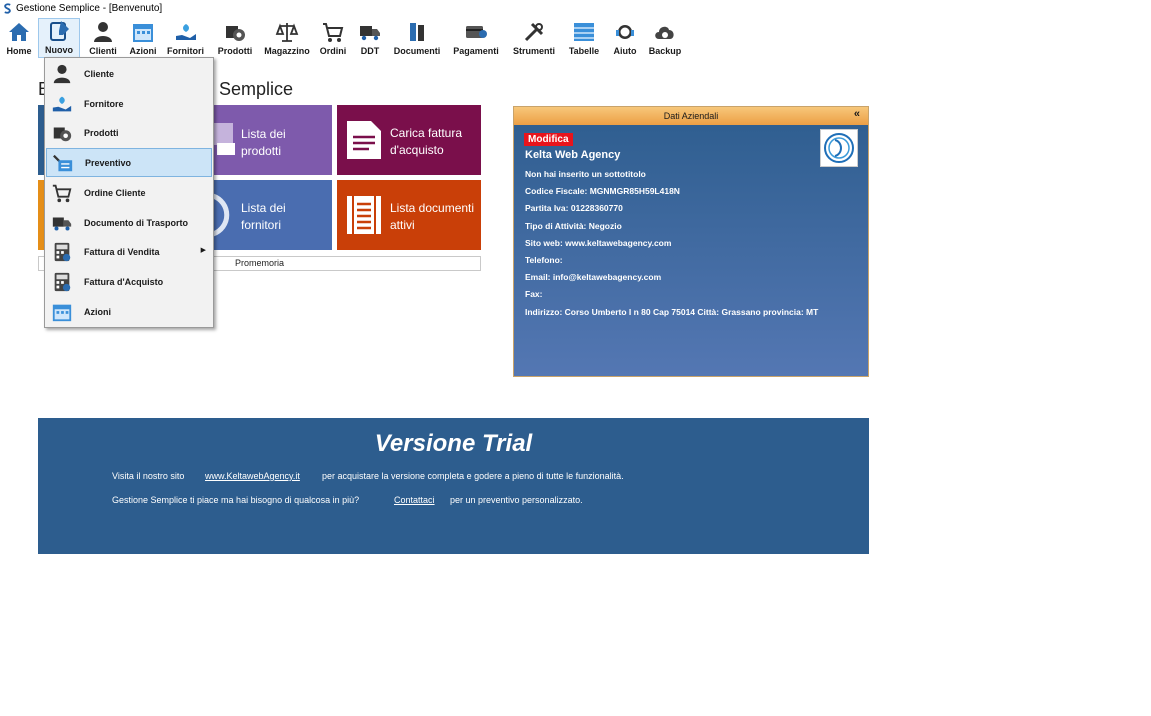  What do you see at coordinates (414, 500) in the screenshot?
I see `contact-link: Contattaci` at bounding box center [414, 500].